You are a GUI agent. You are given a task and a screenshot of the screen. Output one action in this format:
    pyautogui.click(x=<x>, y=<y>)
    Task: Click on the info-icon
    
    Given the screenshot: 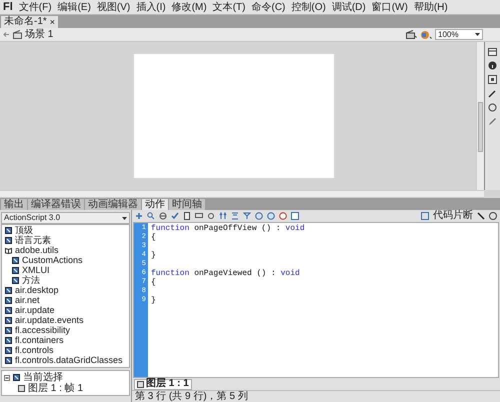 What is the action you would take?
    pyautogui.click(x=492, y=65)
    